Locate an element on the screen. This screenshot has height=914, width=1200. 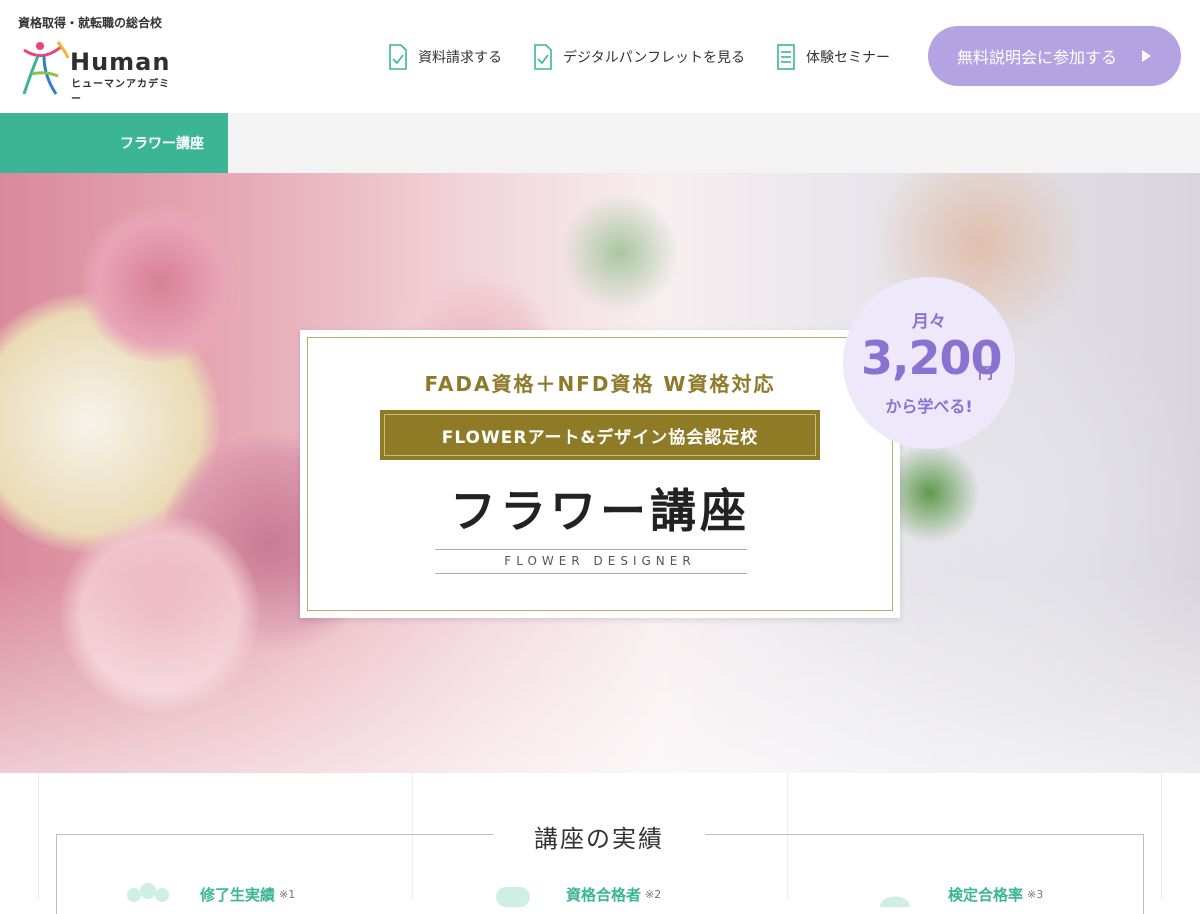
sub-navigation: フラワー講座 is located at coordinates (600, 143).